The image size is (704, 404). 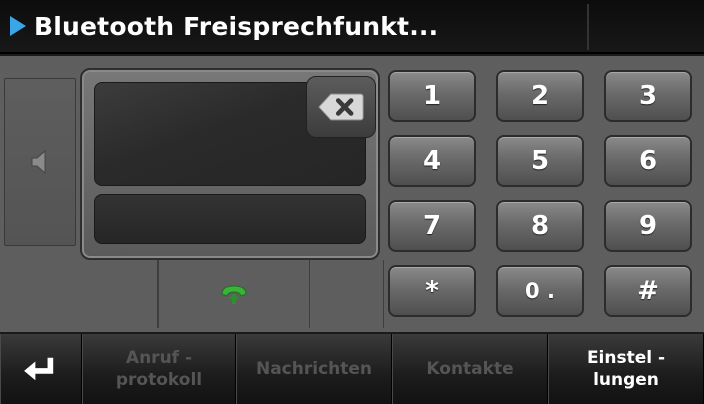 I want to click on settings-button: Einstel - lungen, so click(x=626, y=369).